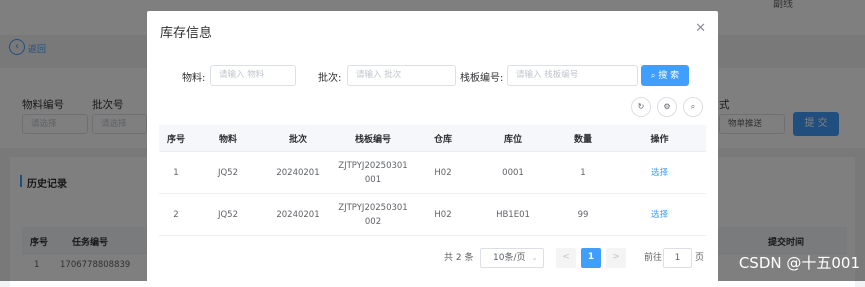  Describe the element at coordinates (653, 75) in the screenshot. I see `search-icon: ⌕` at that location.